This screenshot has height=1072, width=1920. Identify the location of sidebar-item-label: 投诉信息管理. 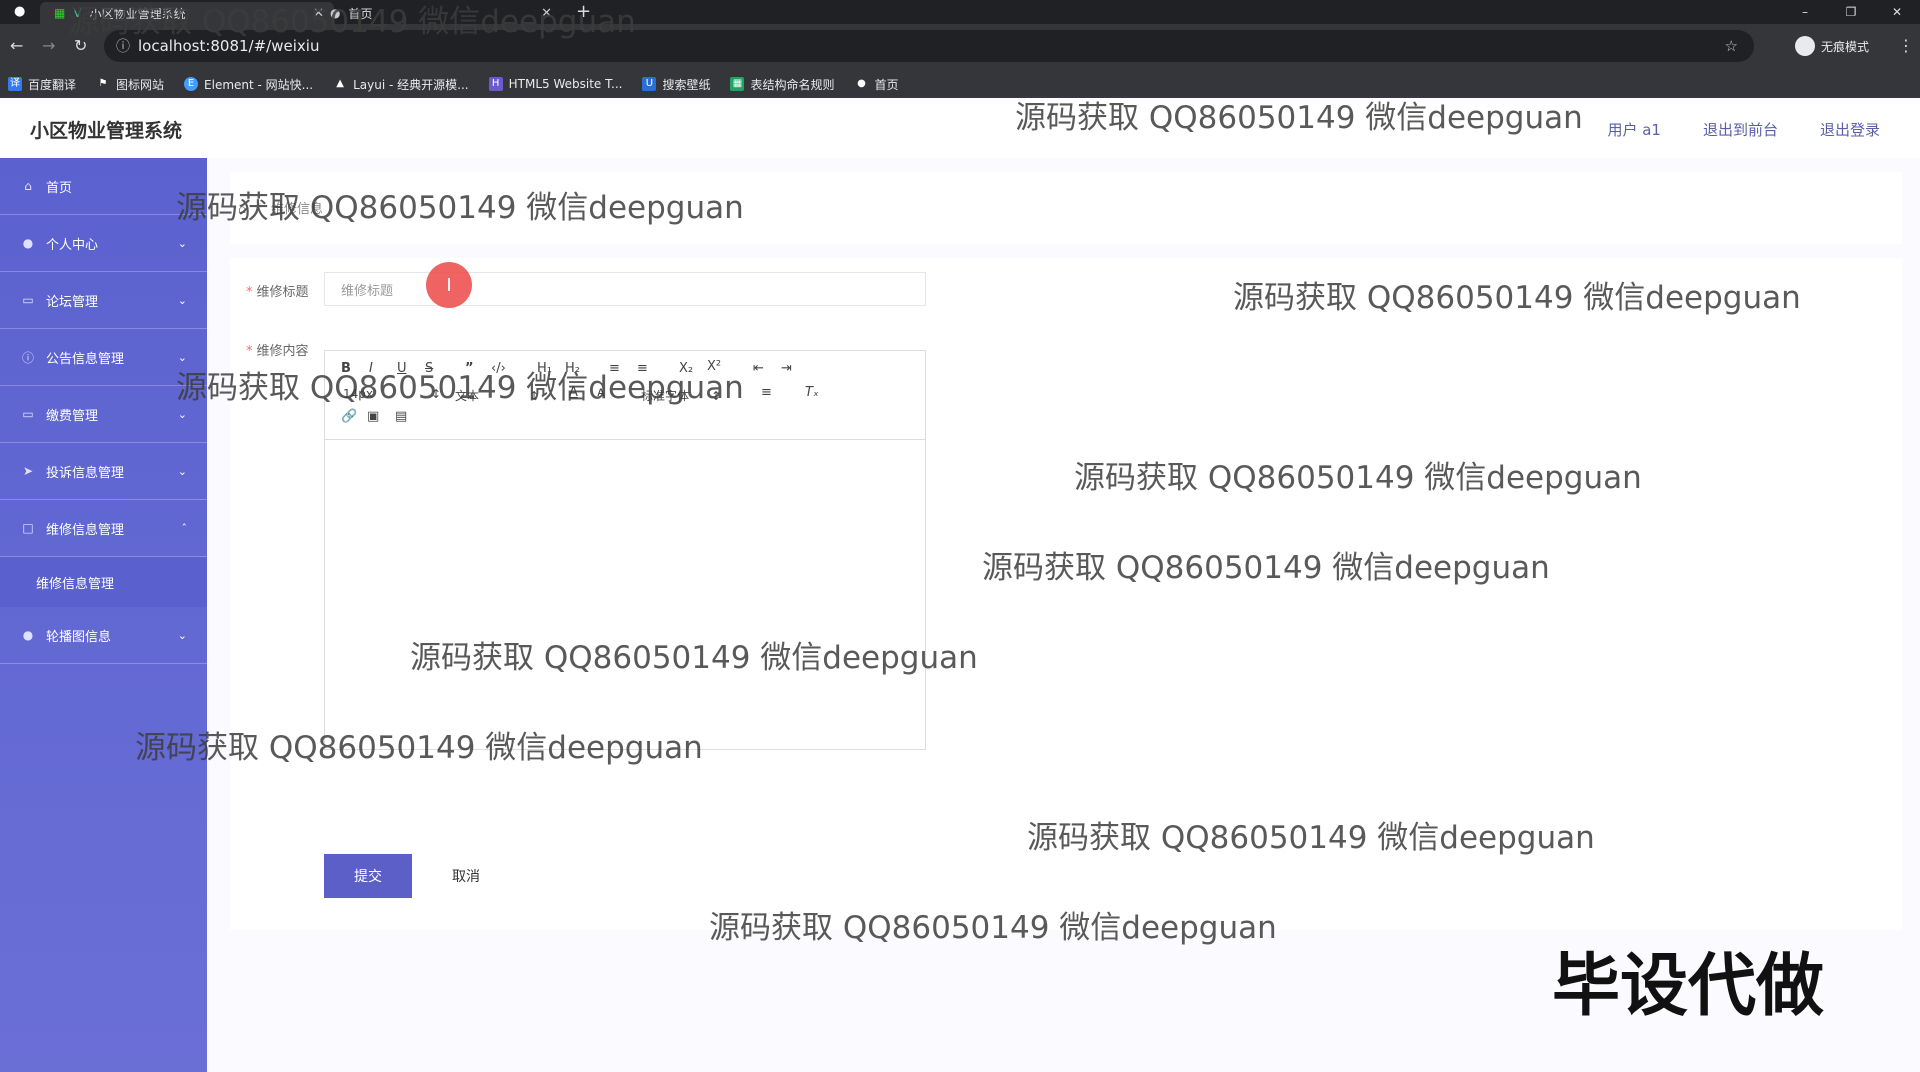
(85, 473).